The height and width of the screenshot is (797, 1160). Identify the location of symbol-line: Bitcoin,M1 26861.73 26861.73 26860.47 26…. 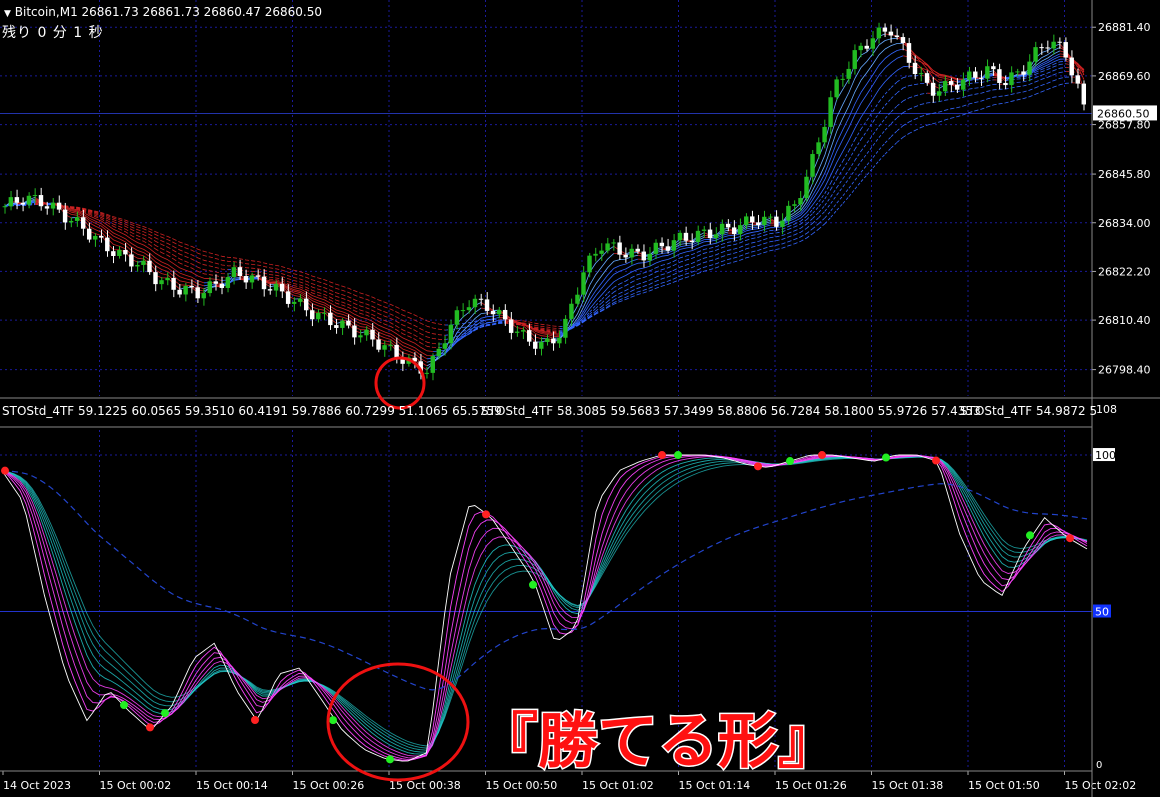
(168, 12).